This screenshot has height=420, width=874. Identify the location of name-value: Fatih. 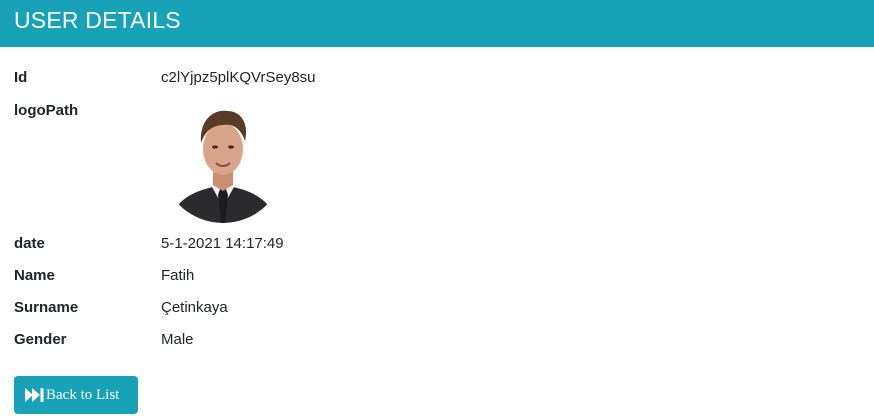
(178, 275).